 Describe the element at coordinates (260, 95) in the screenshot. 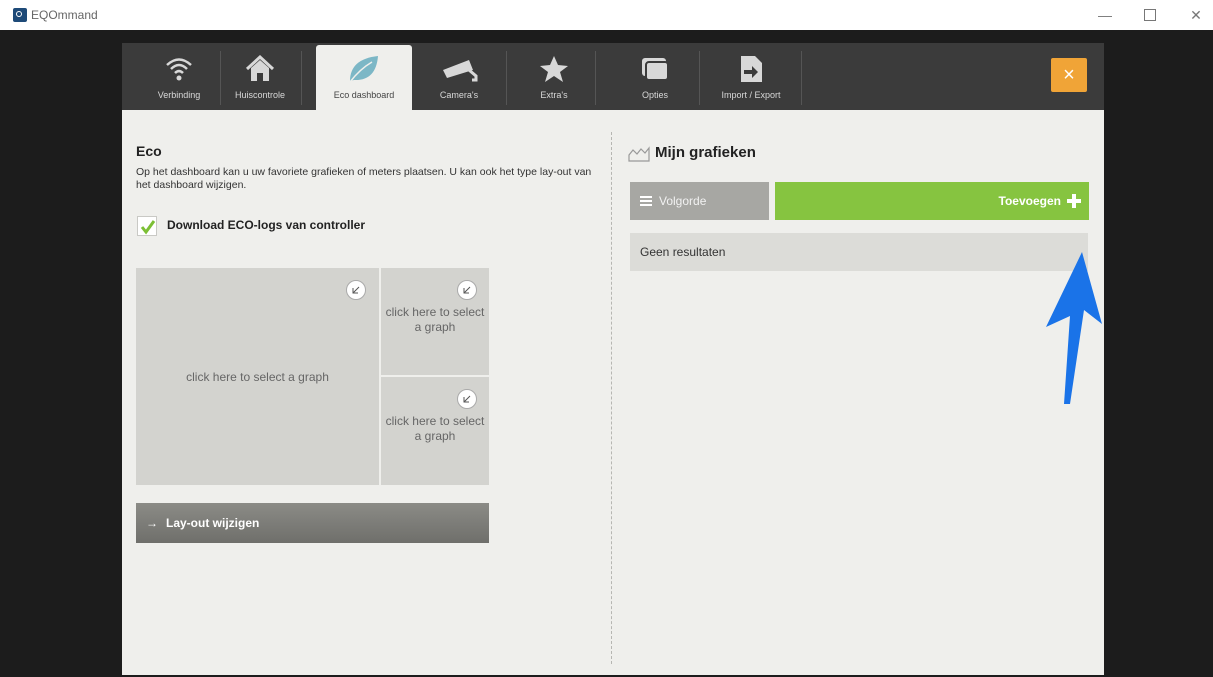

I see `tab-label: Huiscontrole` at that location.